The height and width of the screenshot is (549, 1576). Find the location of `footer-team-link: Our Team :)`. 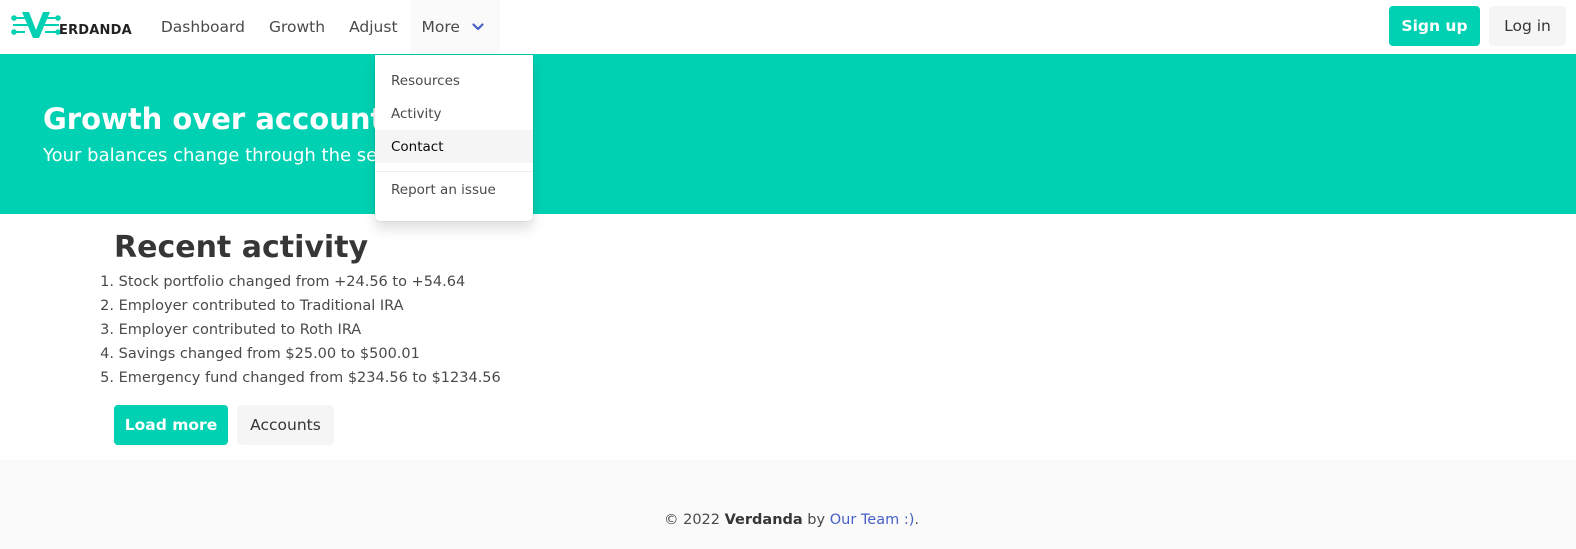

footer-team-link: Our Team :) is located at coordinates (872, 520).